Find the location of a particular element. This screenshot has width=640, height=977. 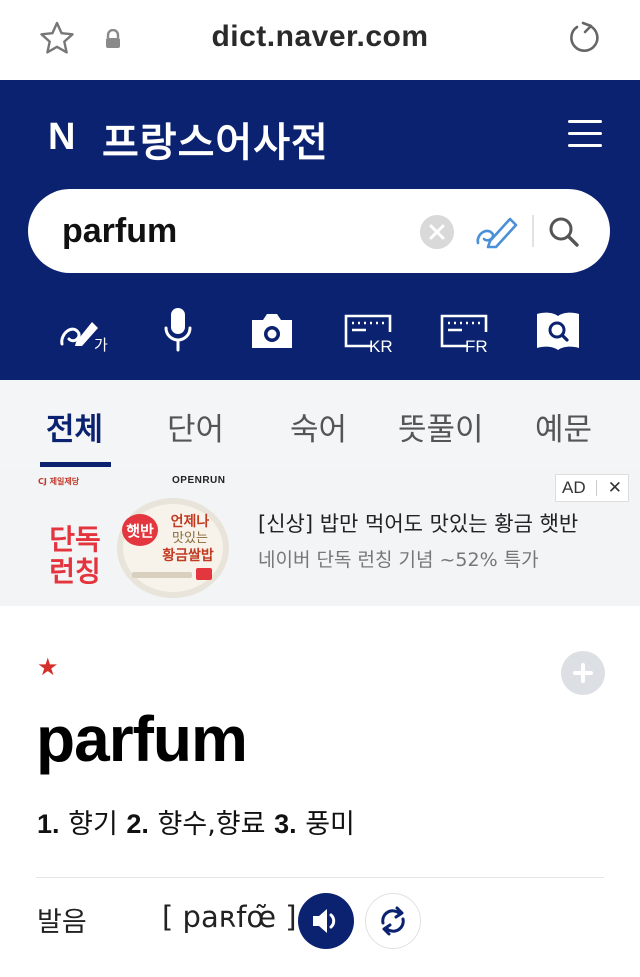

search-divider is located at coordinates (533, 231).